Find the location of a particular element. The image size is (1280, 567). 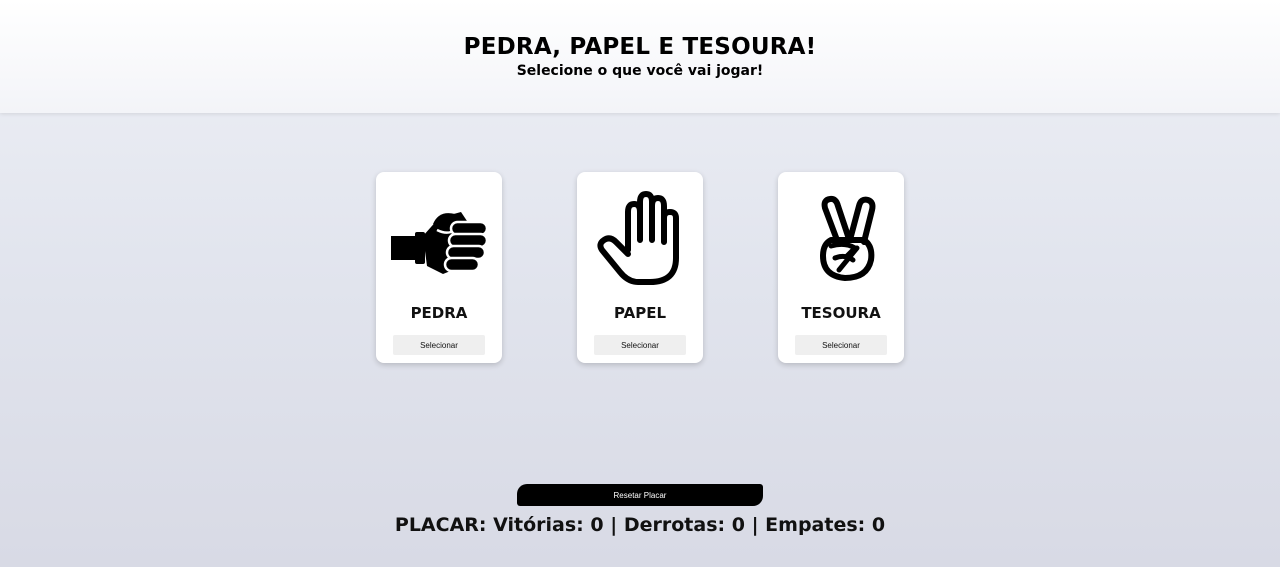

select-tesoura-button: Selecionar is located at coordinates (841, 345).